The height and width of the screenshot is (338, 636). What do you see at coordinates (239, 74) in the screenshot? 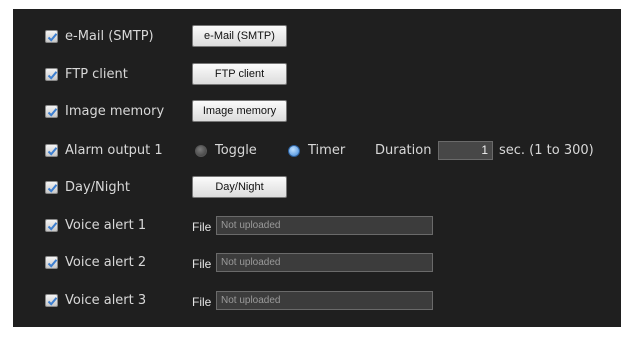
I see `ftp-client-button: FTP client` at bounding box center [239, 74].